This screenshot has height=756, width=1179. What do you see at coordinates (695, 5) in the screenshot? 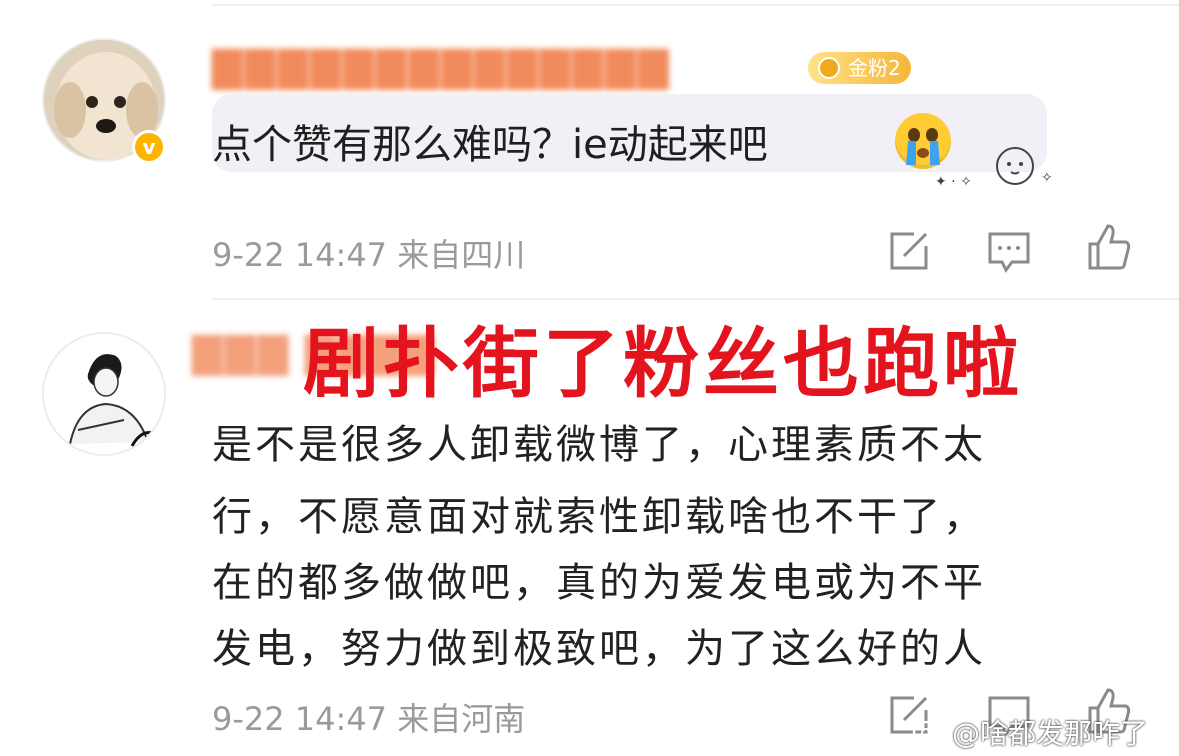
I see `top-divider` at bounding box center [695, 5].